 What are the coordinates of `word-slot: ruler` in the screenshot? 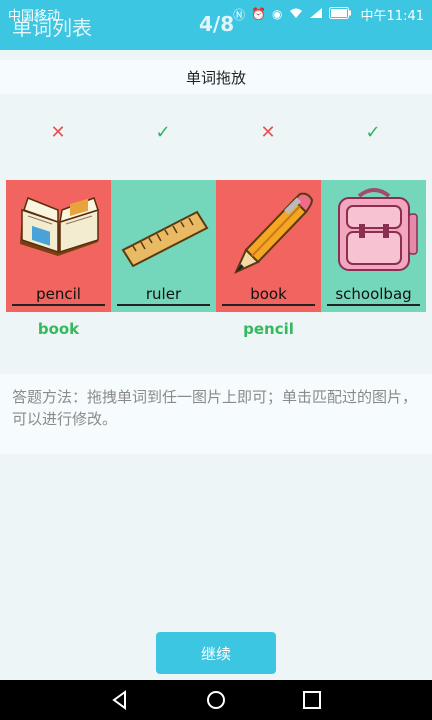 It's located at (163, 295).